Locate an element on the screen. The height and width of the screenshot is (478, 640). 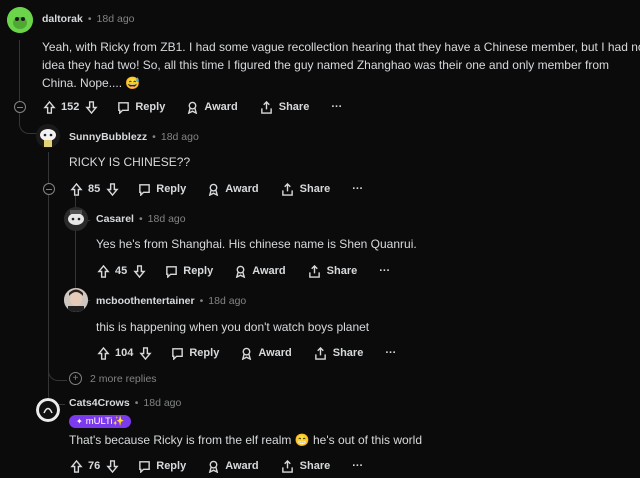
username: daltorak is located at coordinates (62, 19).